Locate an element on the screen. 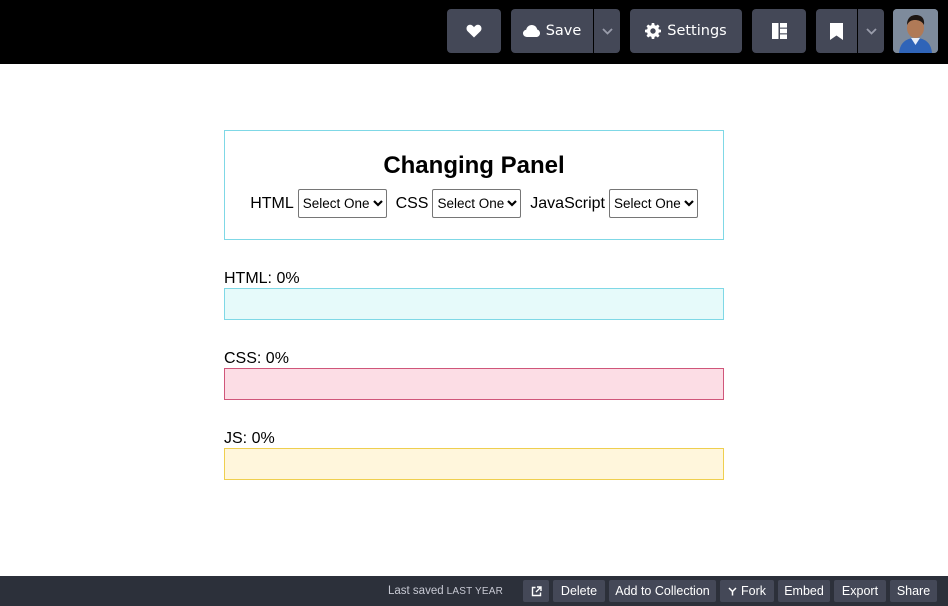 This screenshot has height=606, width=948. bookmark-icon is located at coordinates (836, 31).